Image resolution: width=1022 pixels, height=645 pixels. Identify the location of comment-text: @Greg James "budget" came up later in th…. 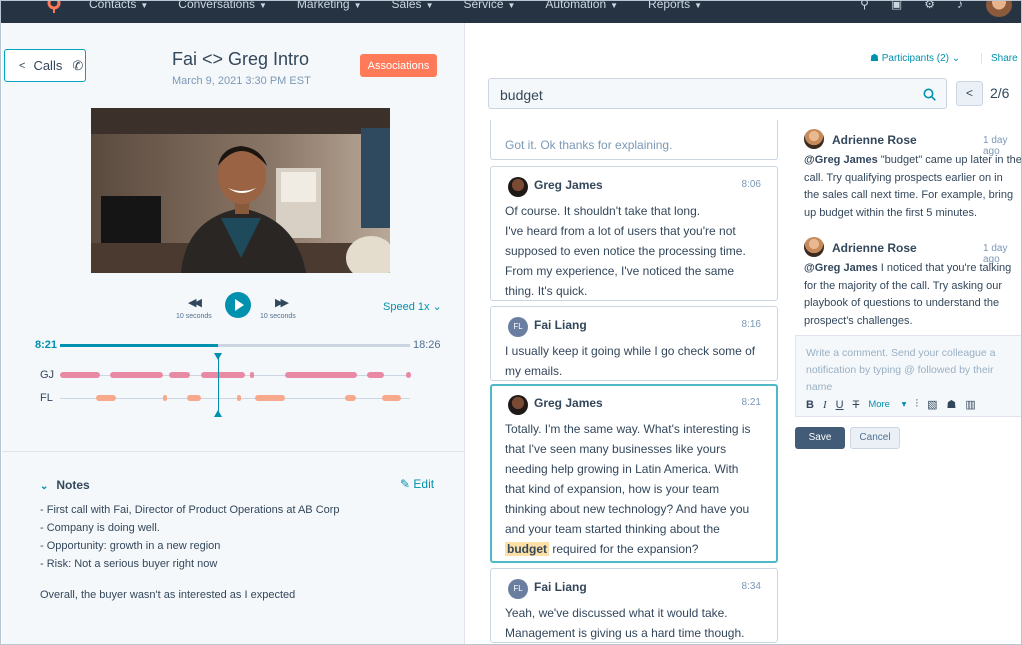
(913, 186).